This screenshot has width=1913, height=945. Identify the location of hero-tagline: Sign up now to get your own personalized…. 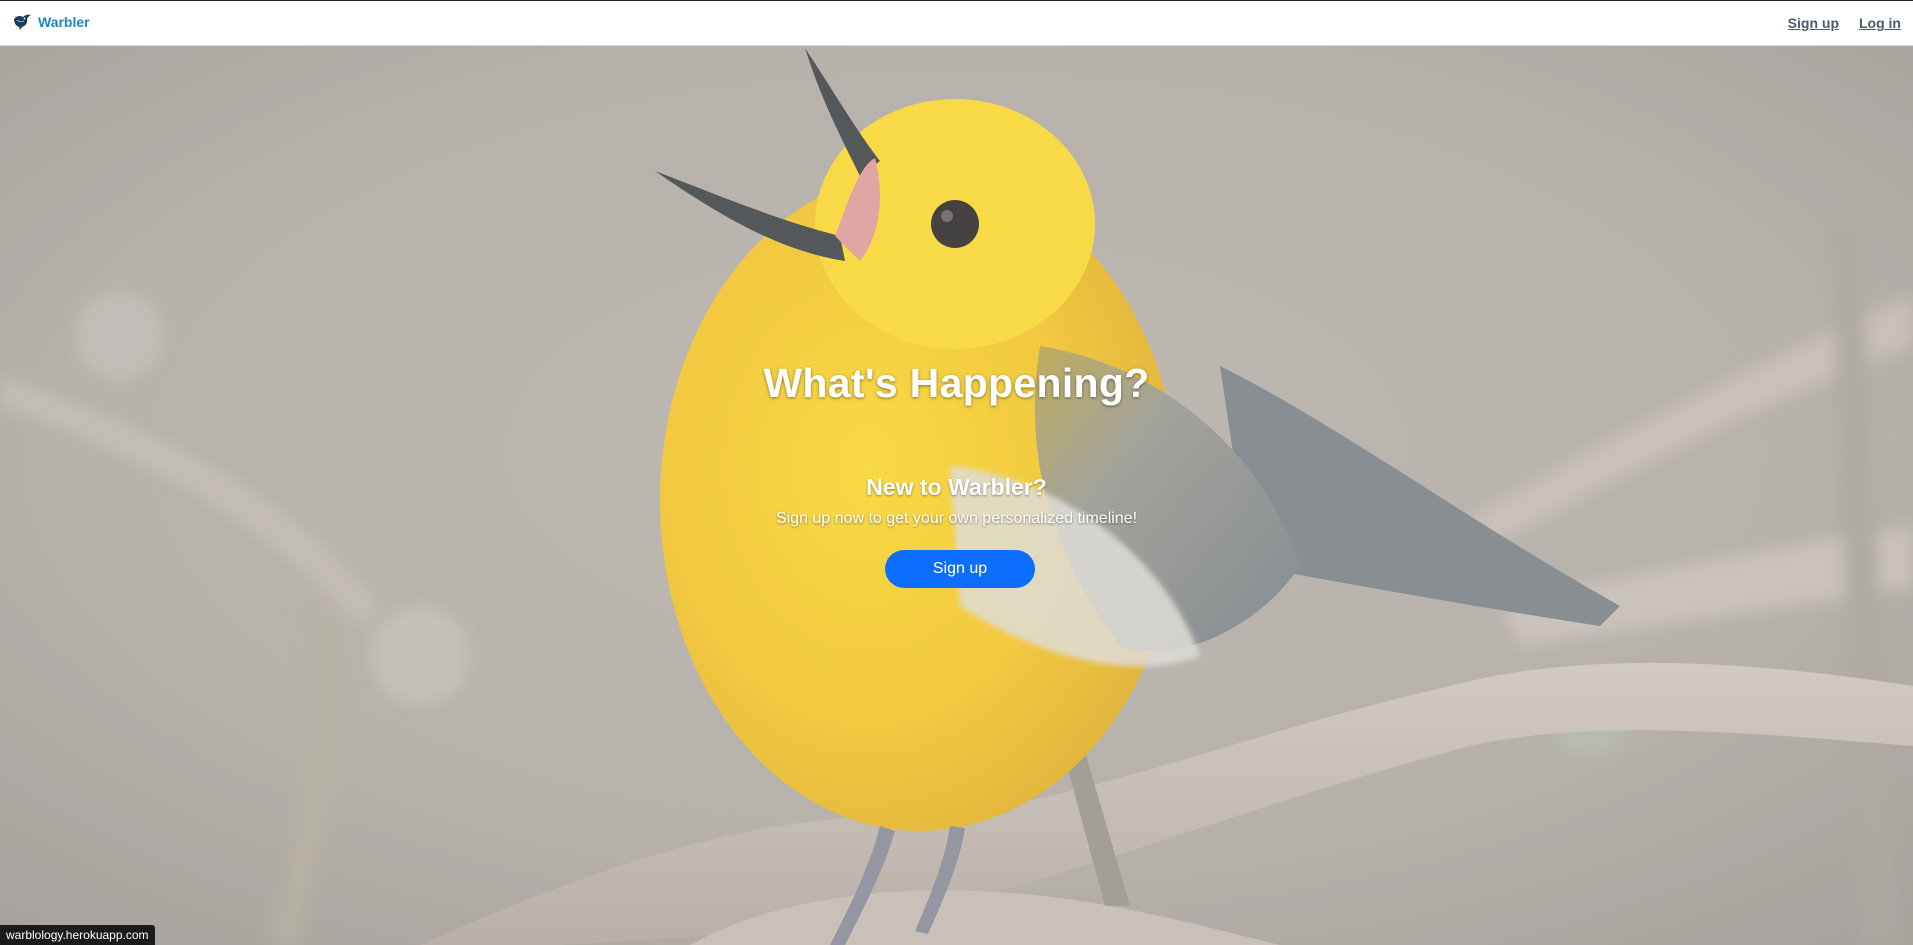
(956, 518).